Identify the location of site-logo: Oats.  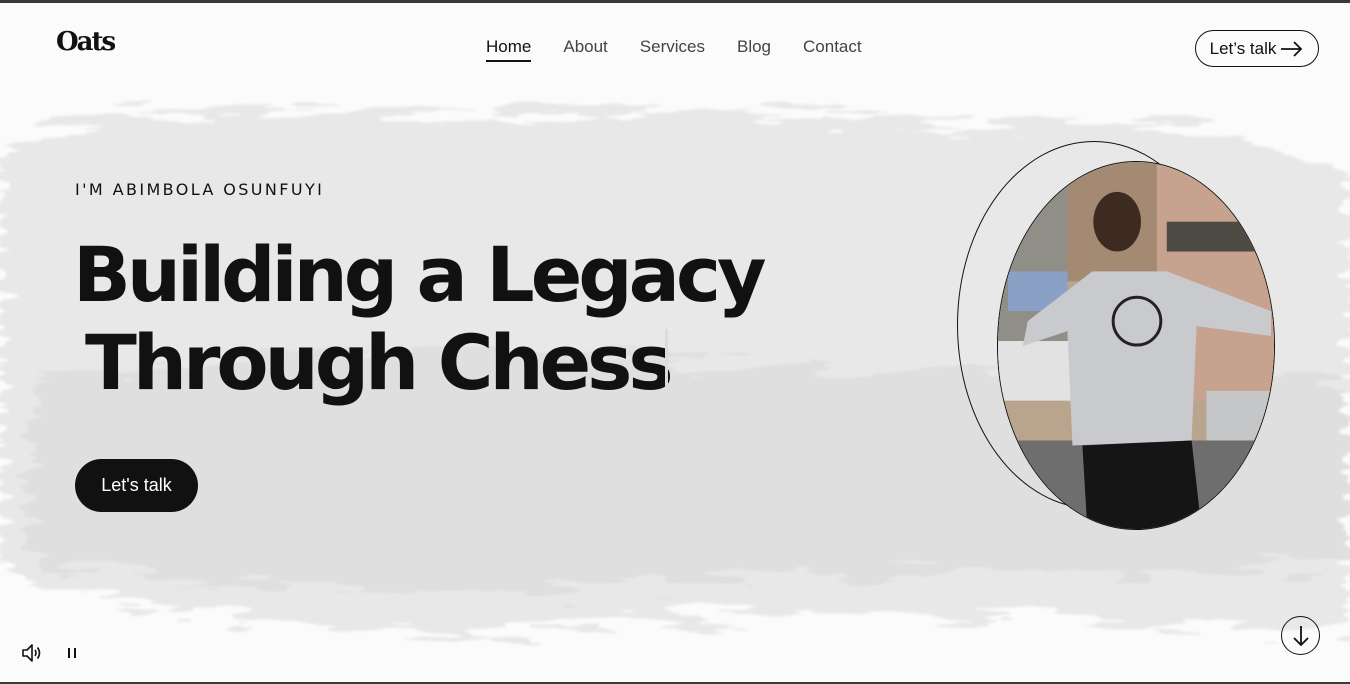
(86, 42).